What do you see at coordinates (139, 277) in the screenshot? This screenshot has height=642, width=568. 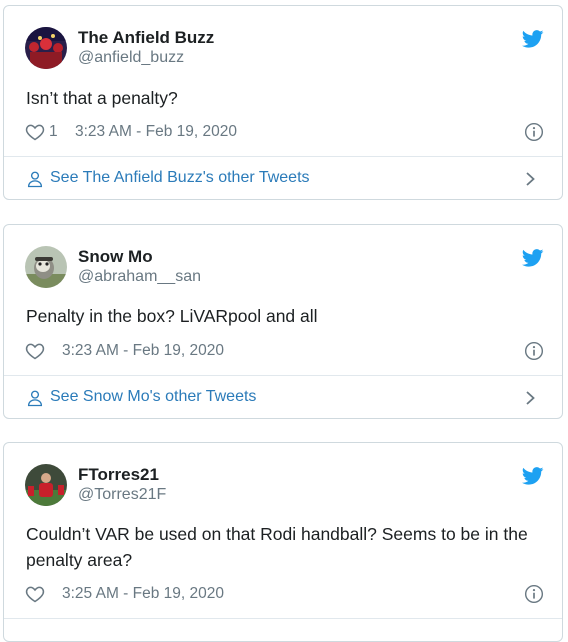 I see `author-handle: @abraham__san` at bounding box center [139, 277].